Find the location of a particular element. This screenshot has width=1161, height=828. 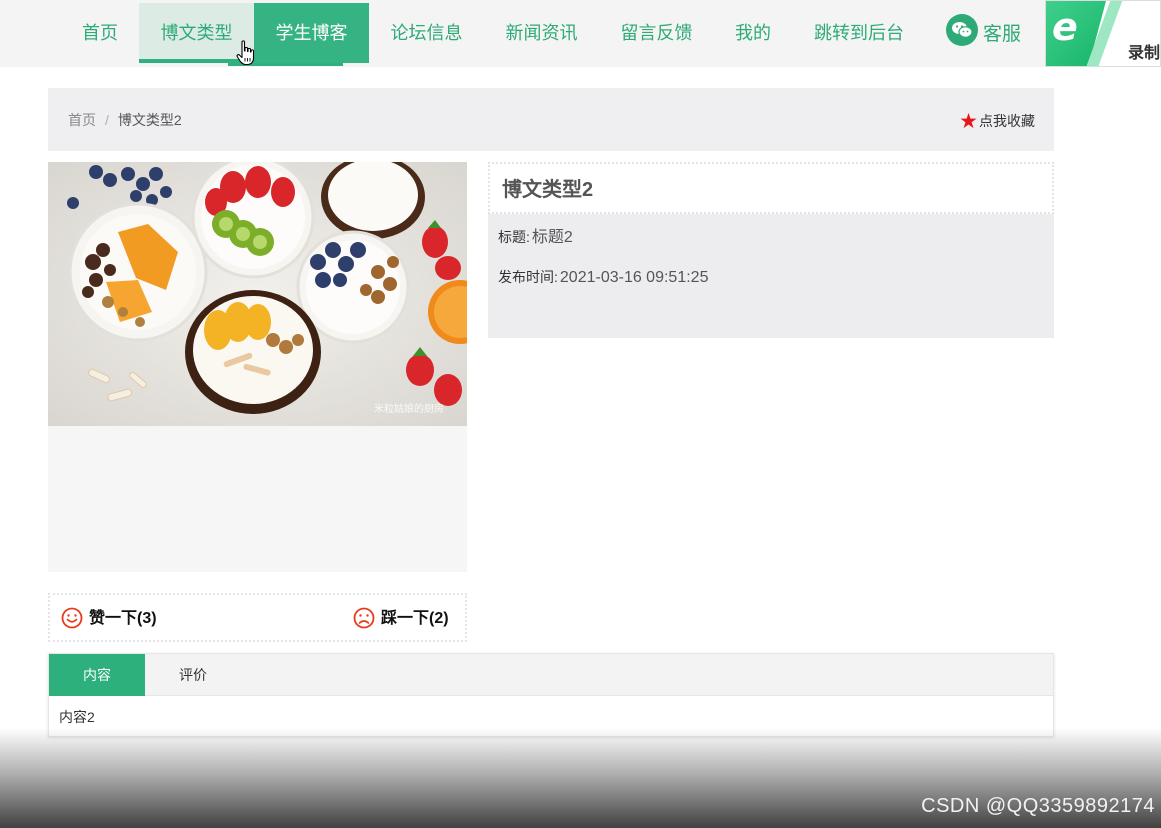

detail-body: 标题: 标题2 发布时间: 2021-03-16 09:51:25 is located at coordinates (771, 276).